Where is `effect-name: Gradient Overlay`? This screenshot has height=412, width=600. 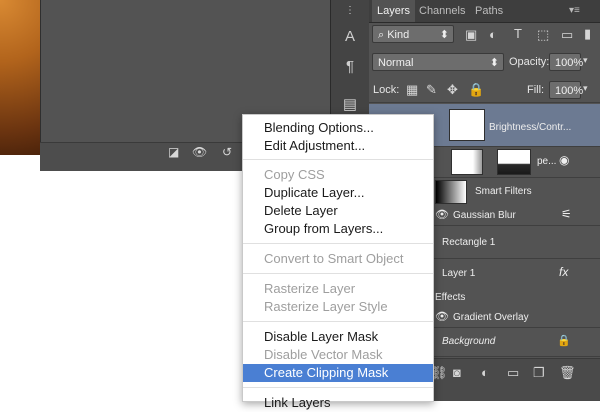
effect-name: Gradient Overlay is located at coordinates (491, 317).